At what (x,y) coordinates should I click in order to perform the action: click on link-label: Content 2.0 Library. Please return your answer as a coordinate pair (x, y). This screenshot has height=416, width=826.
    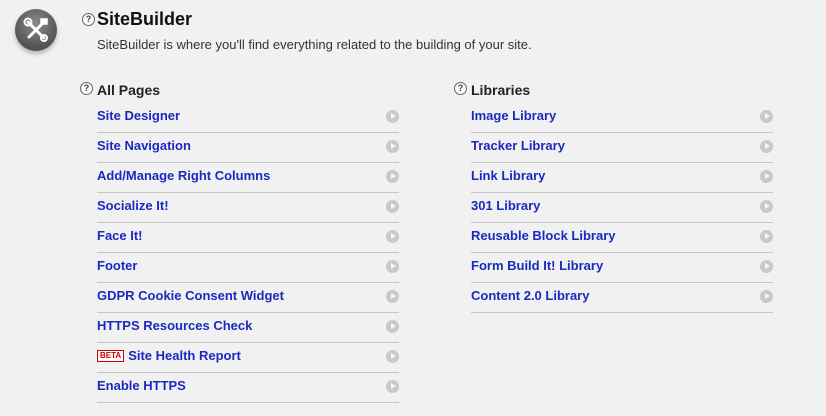
    Looking at the image, I should click on (530, 295).